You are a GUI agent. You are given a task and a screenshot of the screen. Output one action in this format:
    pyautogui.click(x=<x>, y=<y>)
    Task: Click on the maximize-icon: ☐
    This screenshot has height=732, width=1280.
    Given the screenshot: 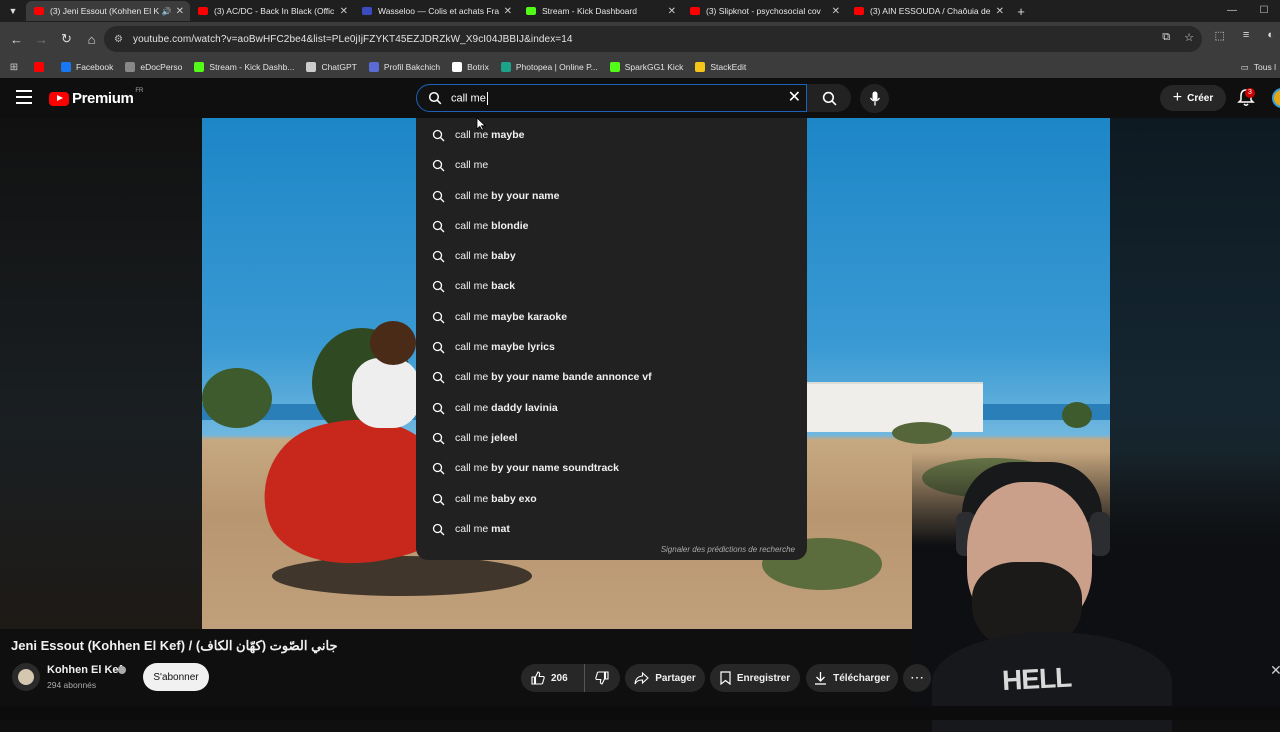 What is the action you would take?
    pyautogui.click(x=1264, y=11)
    